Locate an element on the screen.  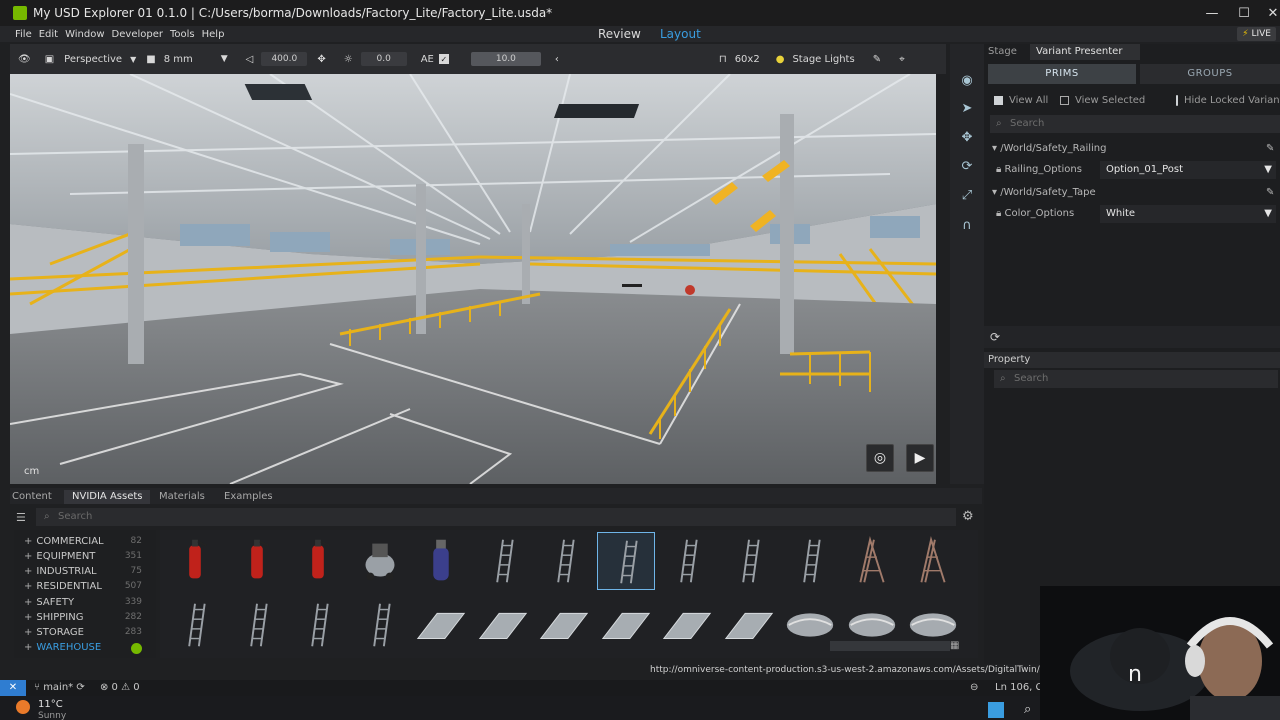
filter-list-icon: ☰ is located at coordinates (21, 517).